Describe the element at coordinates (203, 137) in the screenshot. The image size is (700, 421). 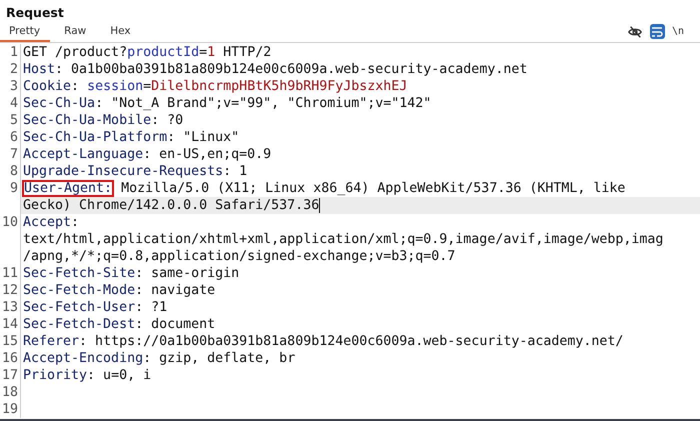
I see `code-text: : "Linux"` at that location.